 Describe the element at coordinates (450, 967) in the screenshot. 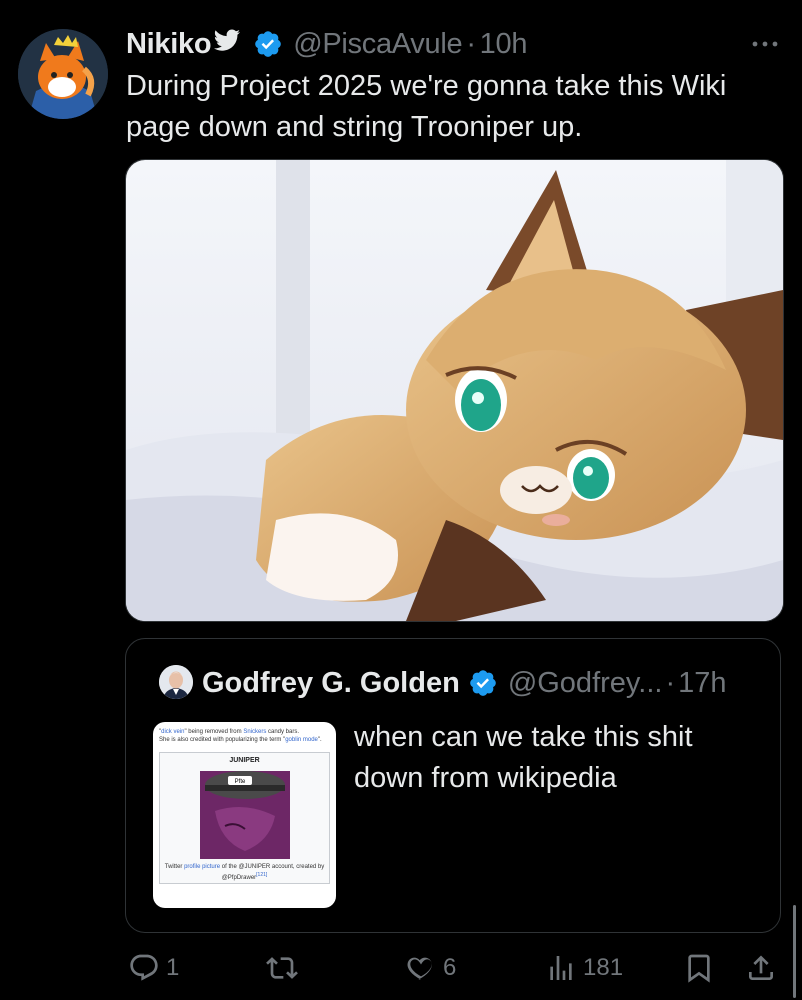

I see `like-count: 6` at that location.